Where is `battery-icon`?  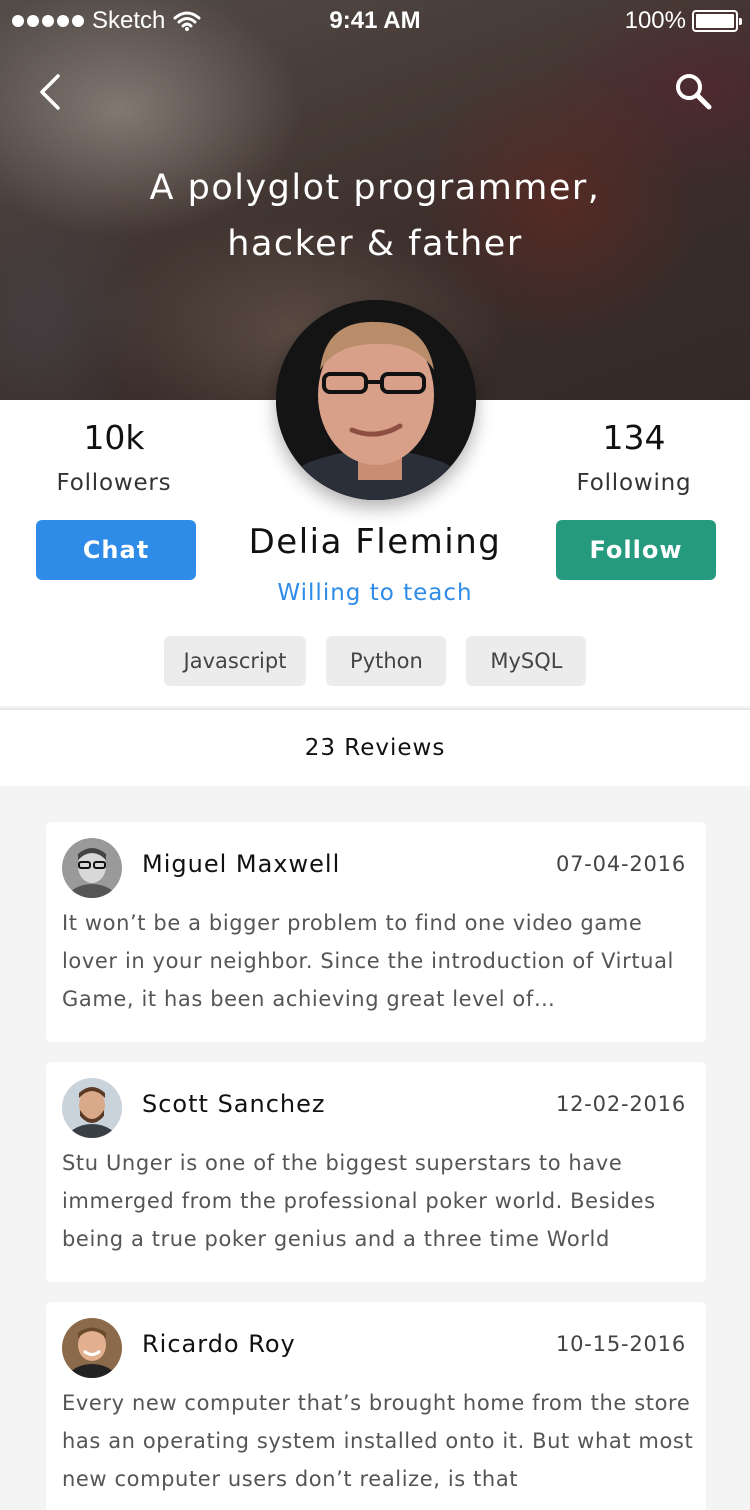
battery-icon is located at coordinates (717, 21).